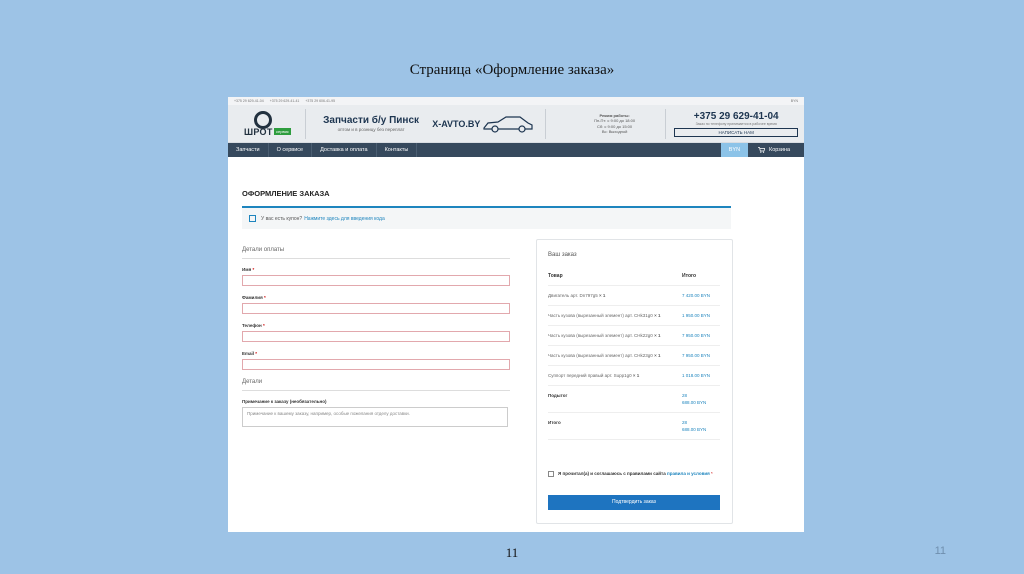  I want to click on column-product: Товар, so click(555, 276).